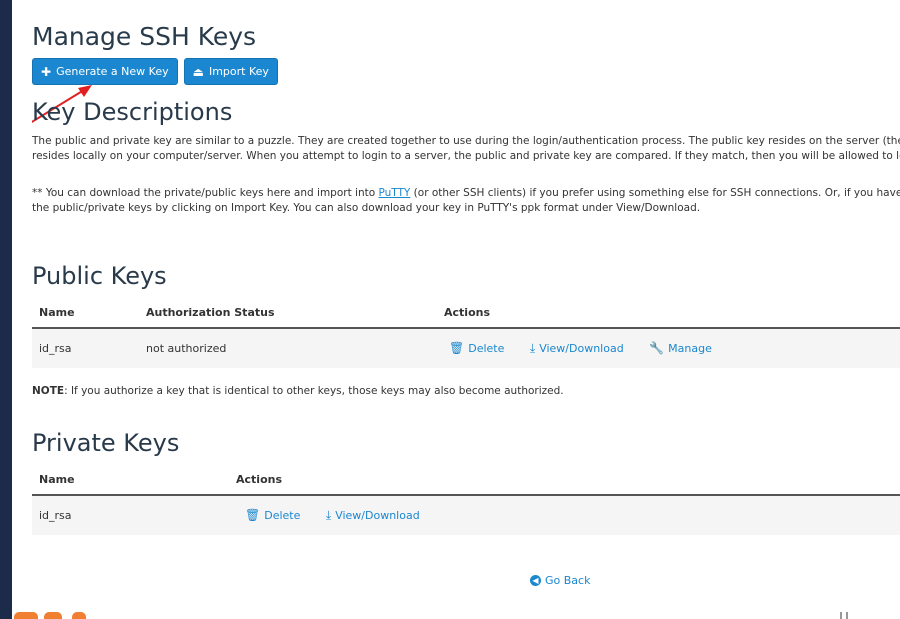 This screenshot has height=619, width=900. I want to click on go-back-label: Go Back, so click(568, 580).